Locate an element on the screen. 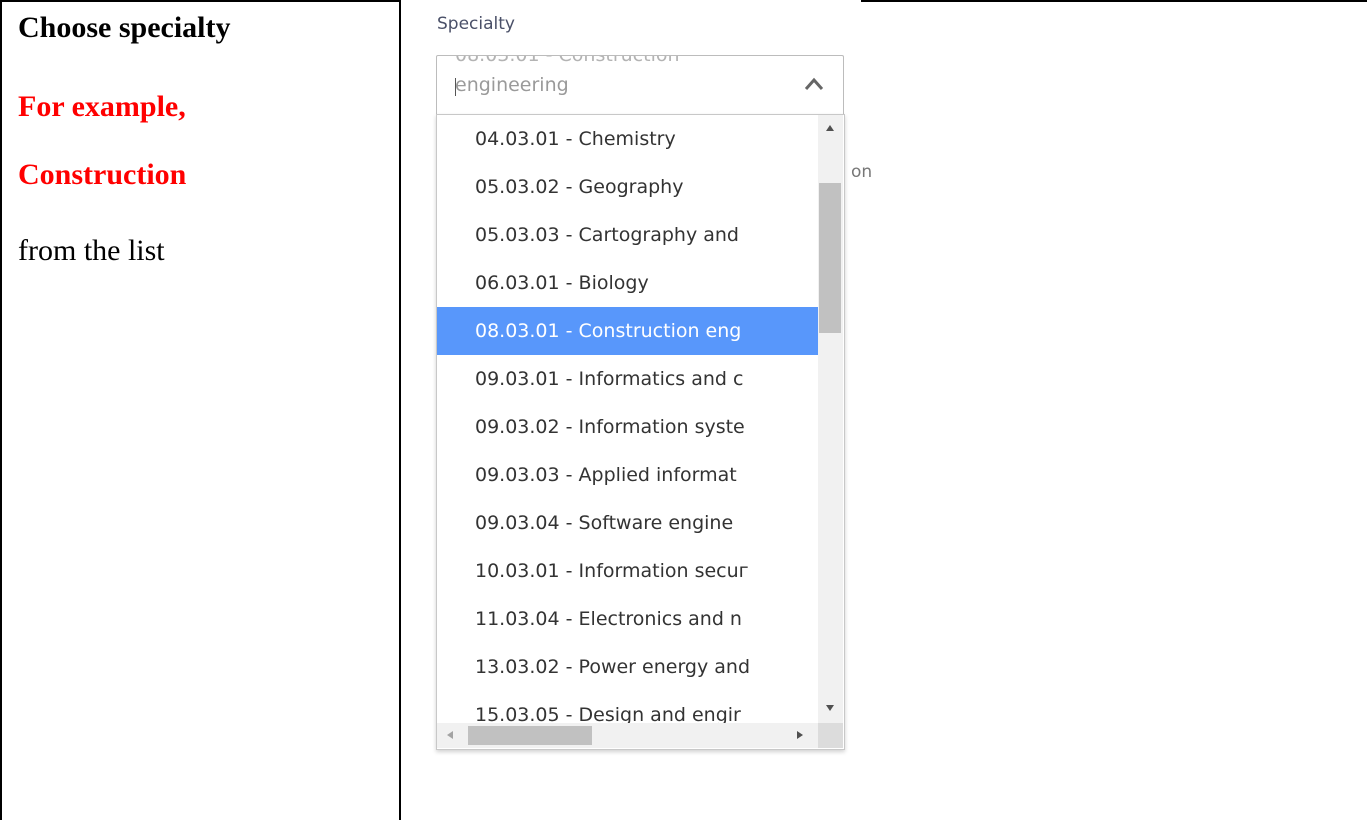 The width and height of the screenshot is (1367, 820). option-item: 10.03.01 - Information secuг is located at coordinates (627, 571).